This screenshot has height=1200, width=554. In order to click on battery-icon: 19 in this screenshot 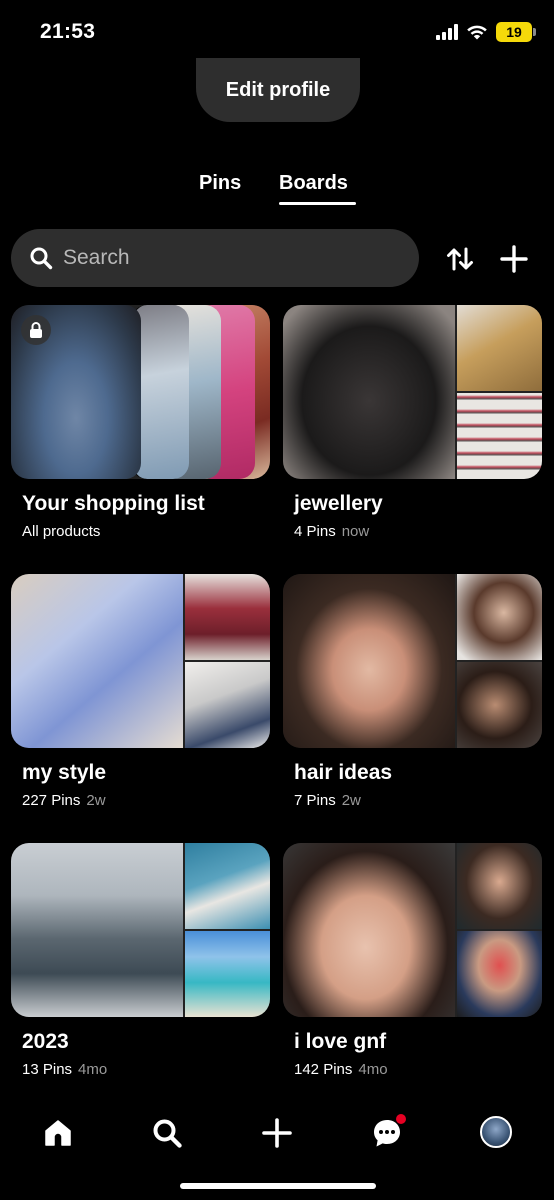, I will do `click(516, 32)`.